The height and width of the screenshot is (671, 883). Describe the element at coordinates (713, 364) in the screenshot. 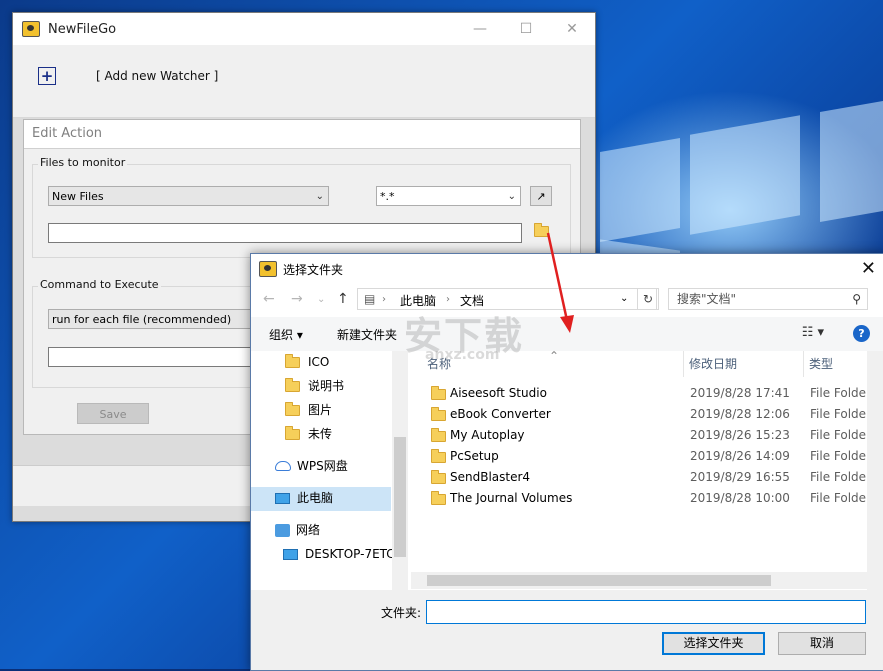

I see `column-date: 修改日期` at that location.